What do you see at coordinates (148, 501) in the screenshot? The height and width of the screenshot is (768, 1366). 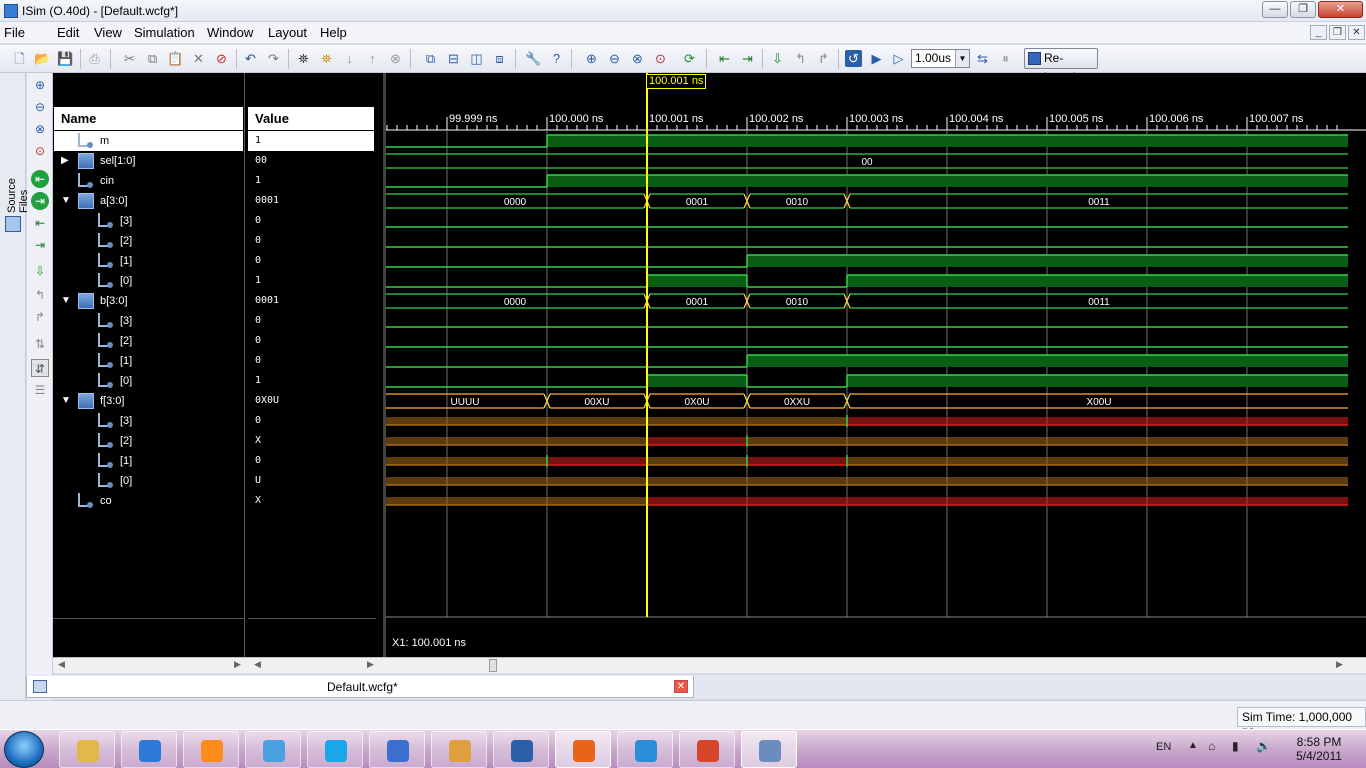 I see `signal-row: co` at bounding box center [148, 501].